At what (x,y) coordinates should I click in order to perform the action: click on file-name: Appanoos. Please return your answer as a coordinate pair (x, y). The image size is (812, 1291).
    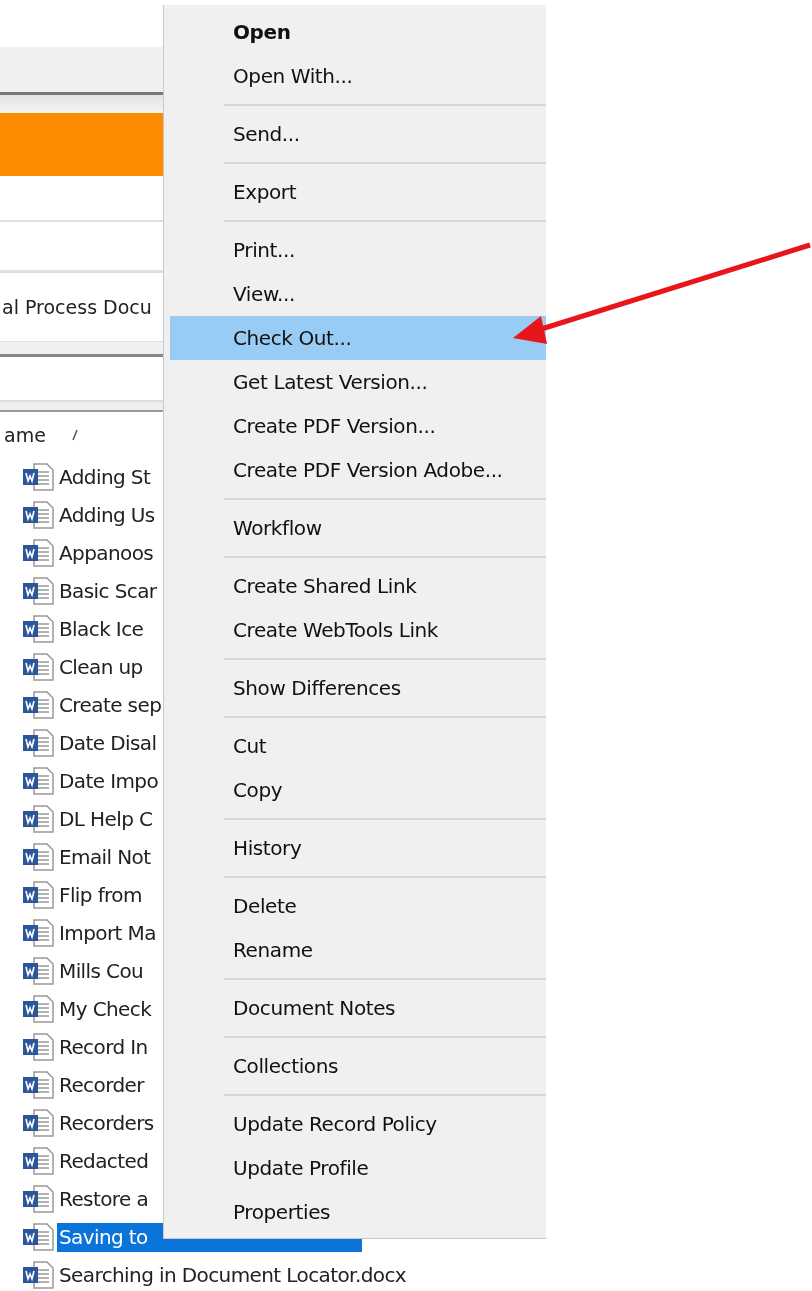
    Looking at the image, I should click on (107, 553).